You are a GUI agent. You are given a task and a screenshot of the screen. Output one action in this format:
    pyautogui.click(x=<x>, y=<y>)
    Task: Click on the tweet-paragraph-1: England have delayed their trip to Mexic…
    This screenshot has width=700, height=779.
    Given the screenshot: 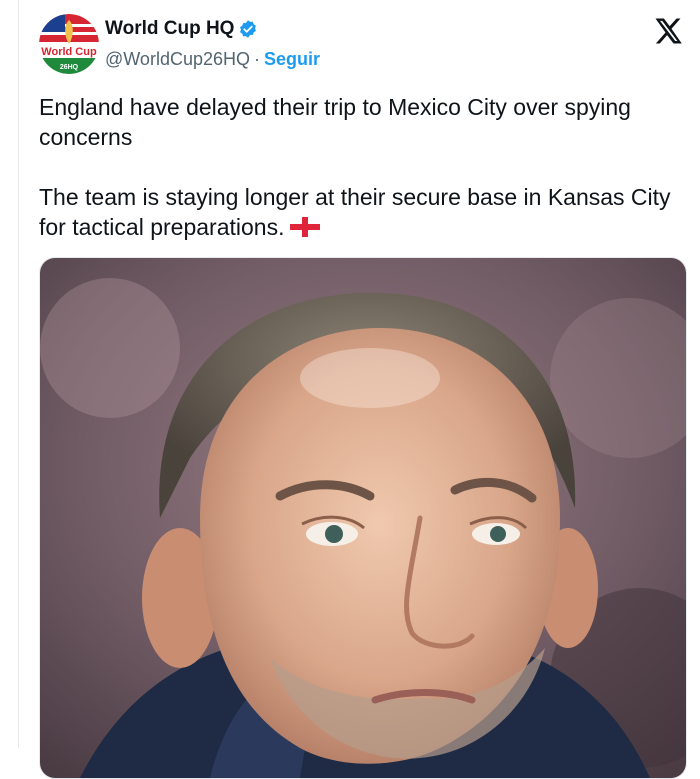 What is the action you would take?
    pyautogui.click(x=335, y=122)
    